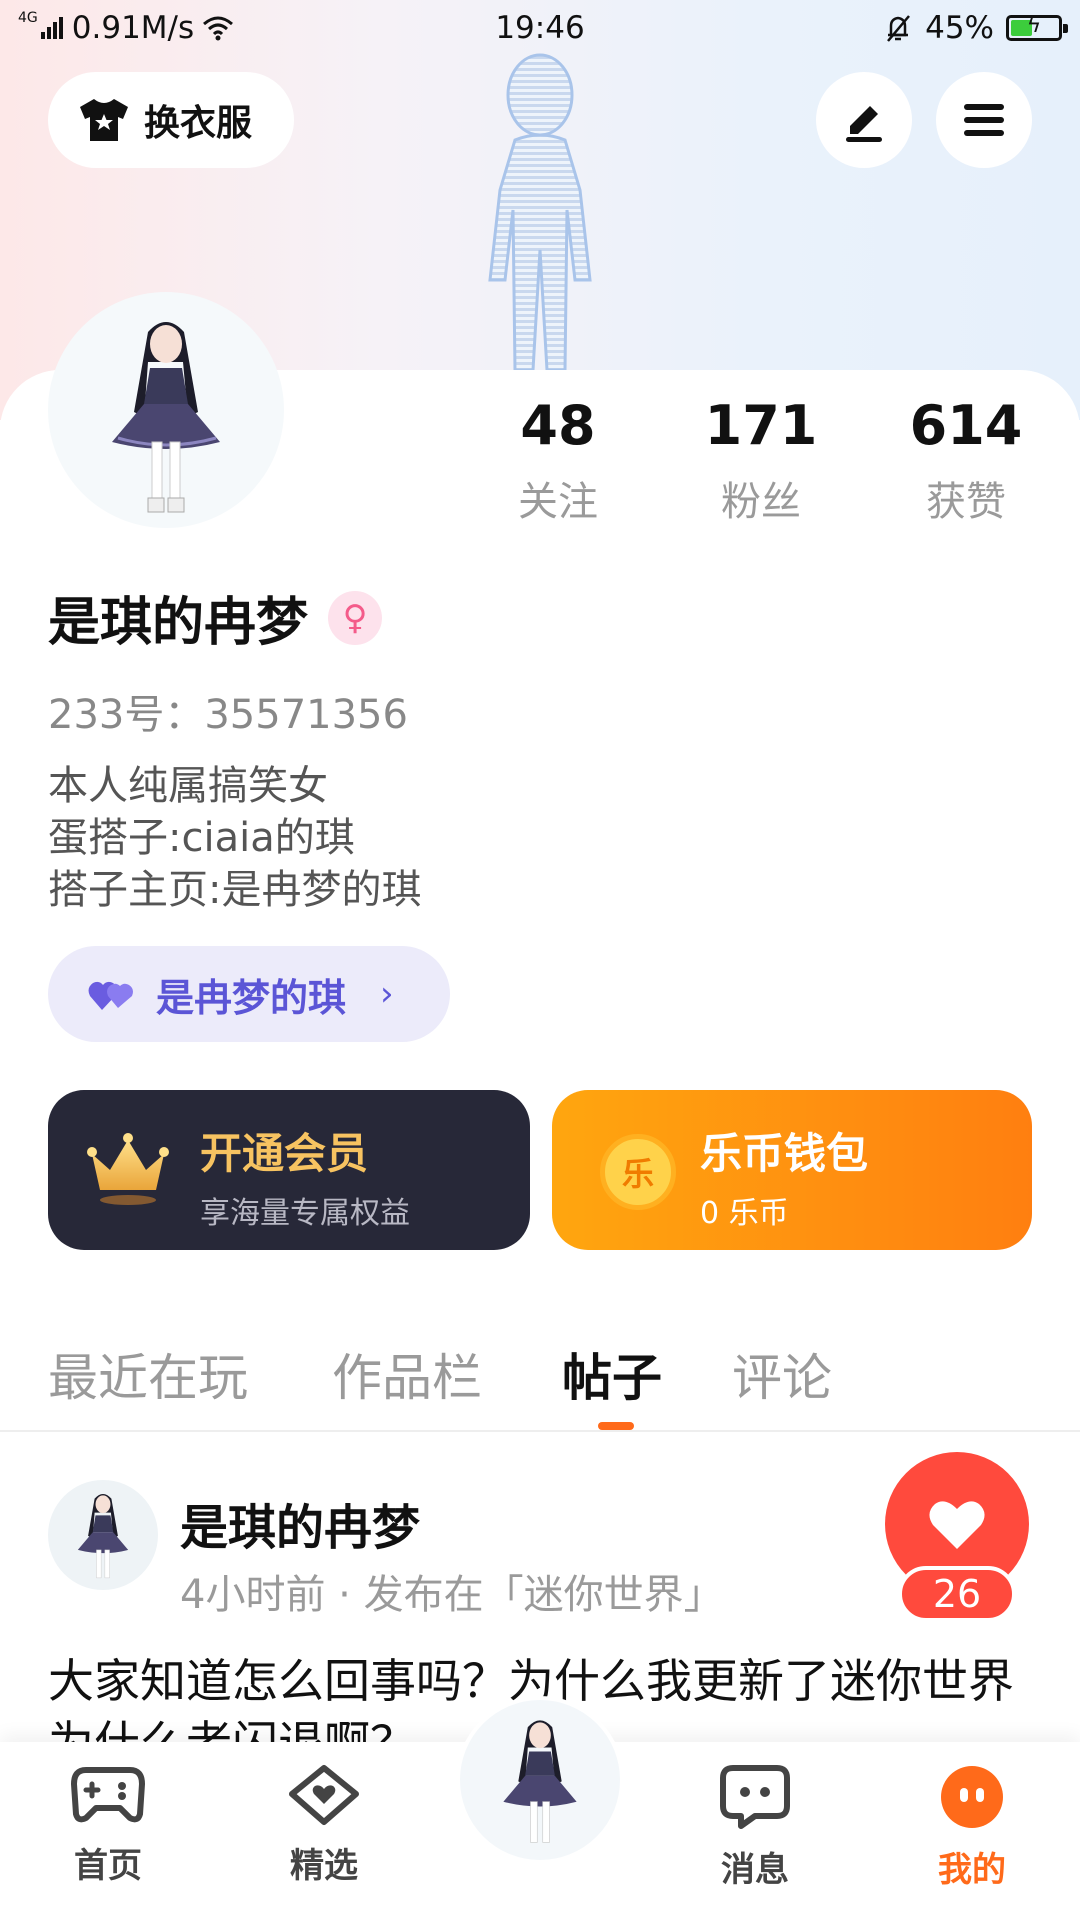  I want to click on chat-icon, so click(755, 1797).